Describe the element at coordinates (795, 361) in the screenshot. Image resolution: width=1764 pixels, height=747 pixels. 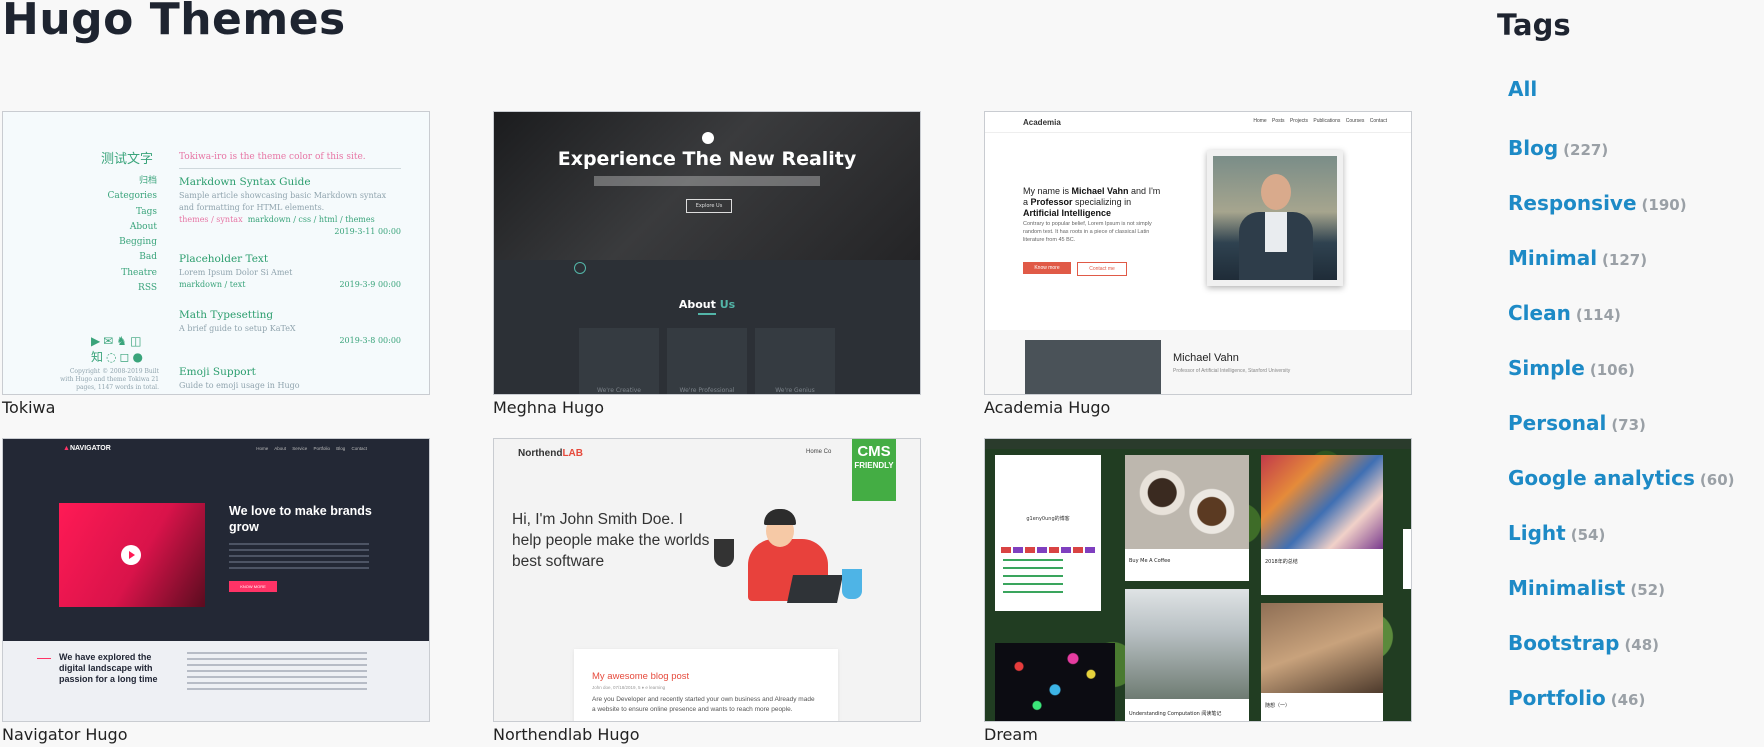
I see `preview-feature-box: We're Genius` at that location.